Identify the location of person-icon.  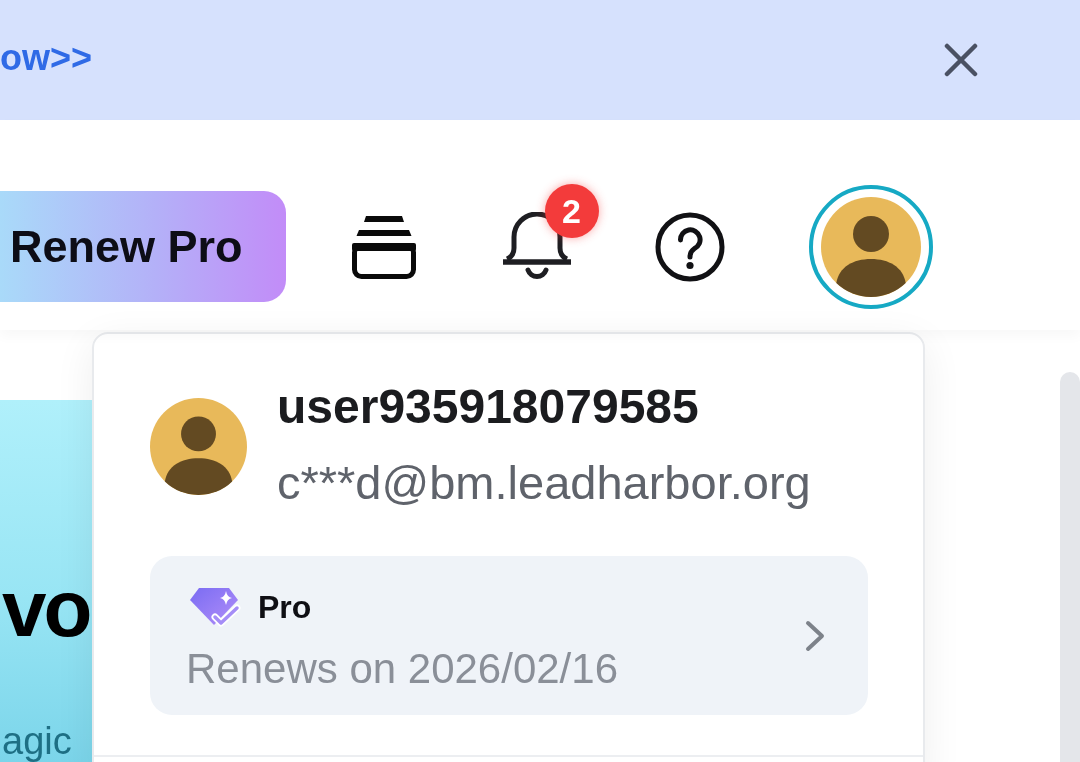
(870, 246).